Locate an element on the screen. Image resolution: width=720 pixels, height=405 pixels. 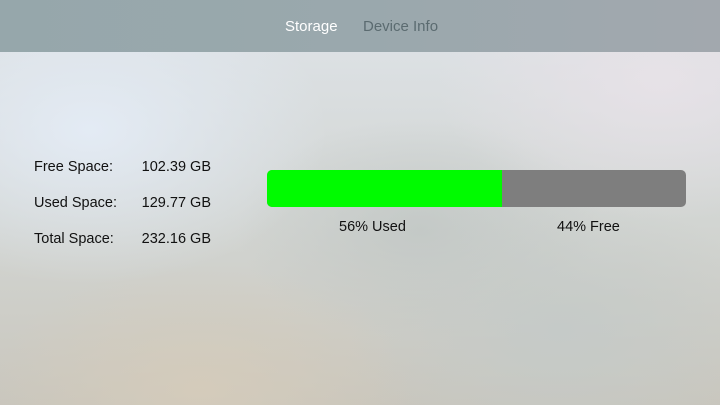
storage-usage-bar is located at coordinates (476, 188).